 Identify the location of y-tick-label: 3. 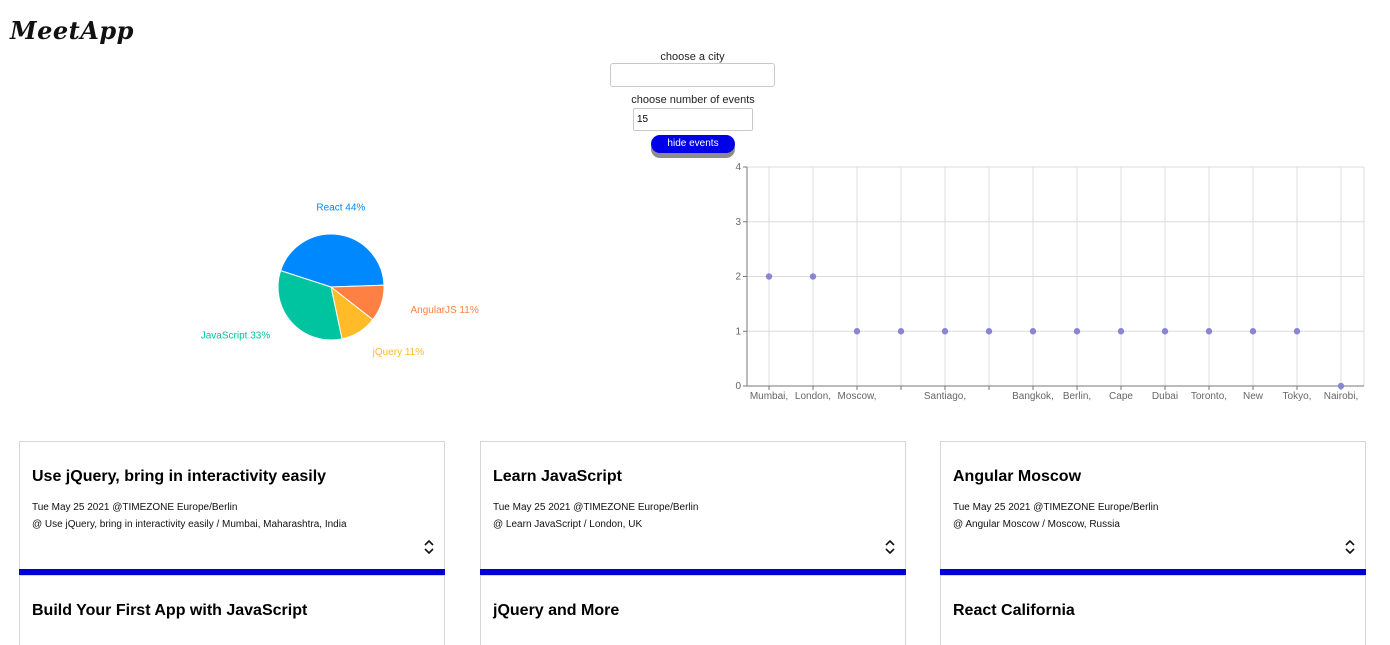
(738, 222).